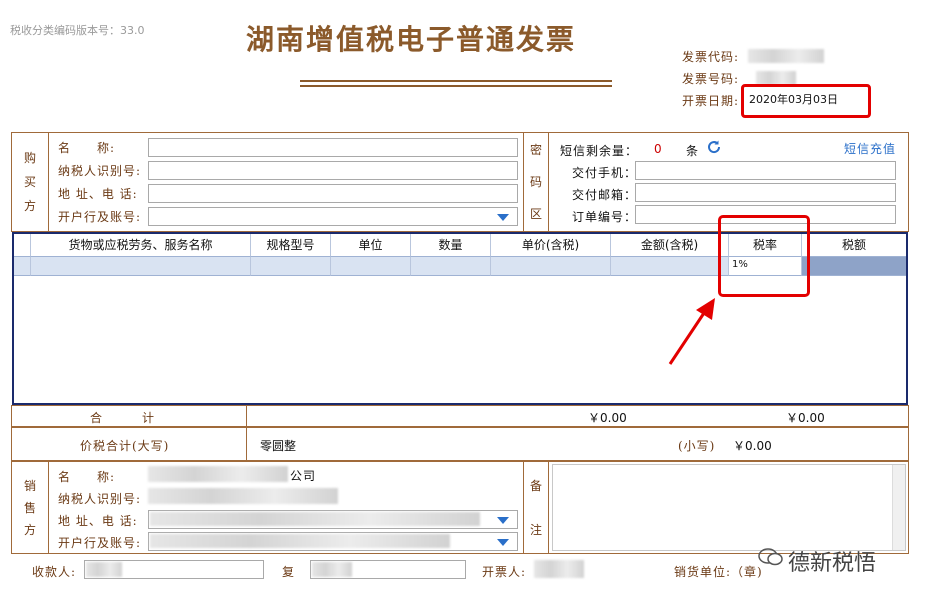 This screenshot has height=598, width=927. Describe the element at coordinates (125, 446) in the screenshot. I see `grand-total-label: 价税合计(大写)` at that location.